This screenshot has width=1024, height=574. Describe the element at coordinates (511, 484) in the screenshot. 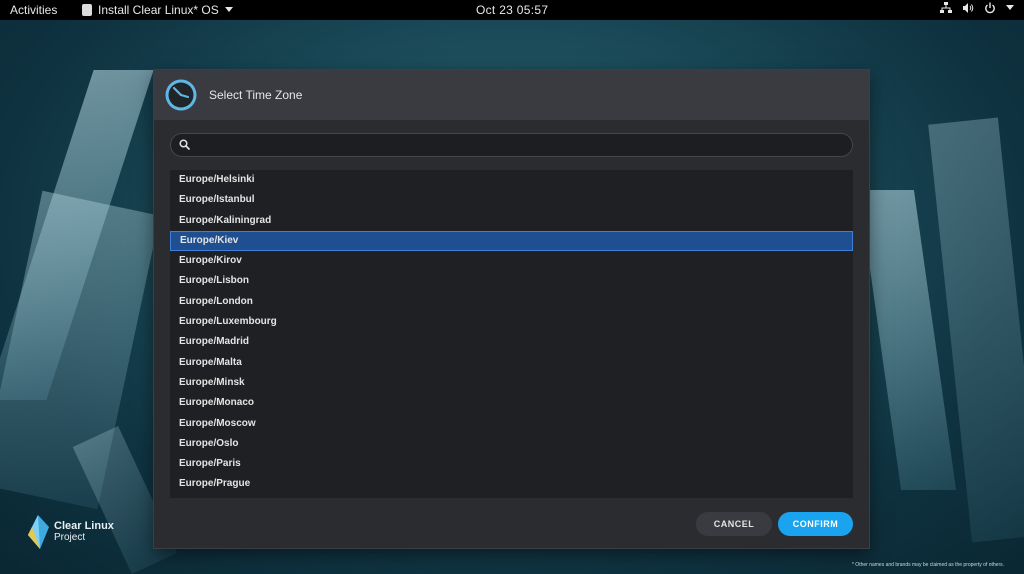

I see `timezone-list-item: Europe/Prague` at that location.